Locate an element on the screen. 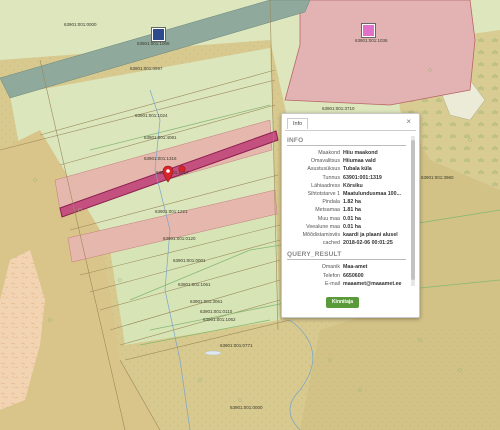  scrollbar-thumb is located at coordinates (413, 210).